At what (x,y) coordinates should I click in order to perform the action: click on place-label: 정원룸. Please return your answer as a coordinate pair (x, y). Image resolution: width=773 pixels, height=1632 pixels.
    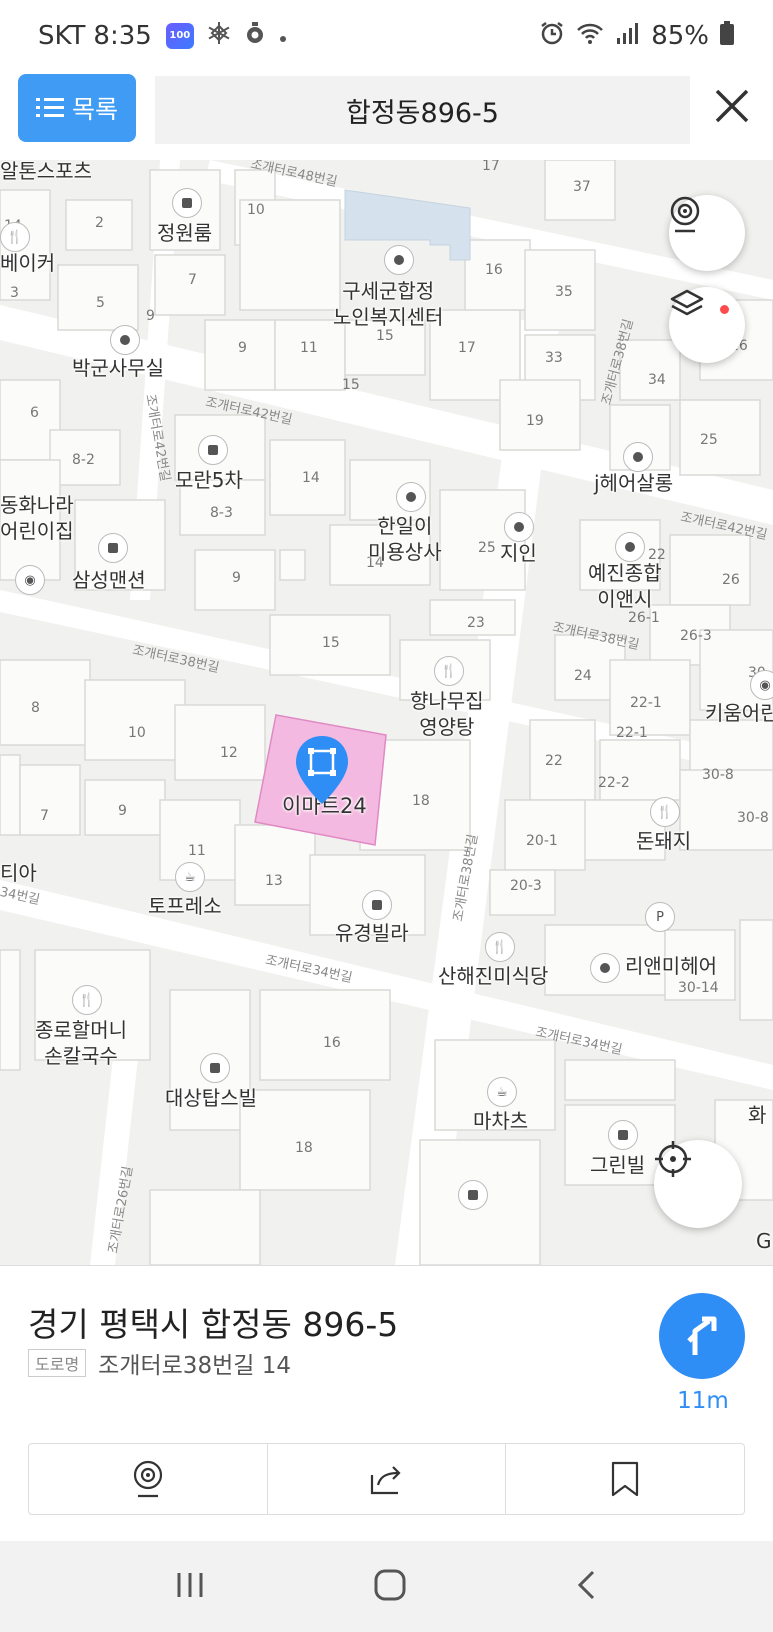
    Looking at the image, I should click on (184, 233).